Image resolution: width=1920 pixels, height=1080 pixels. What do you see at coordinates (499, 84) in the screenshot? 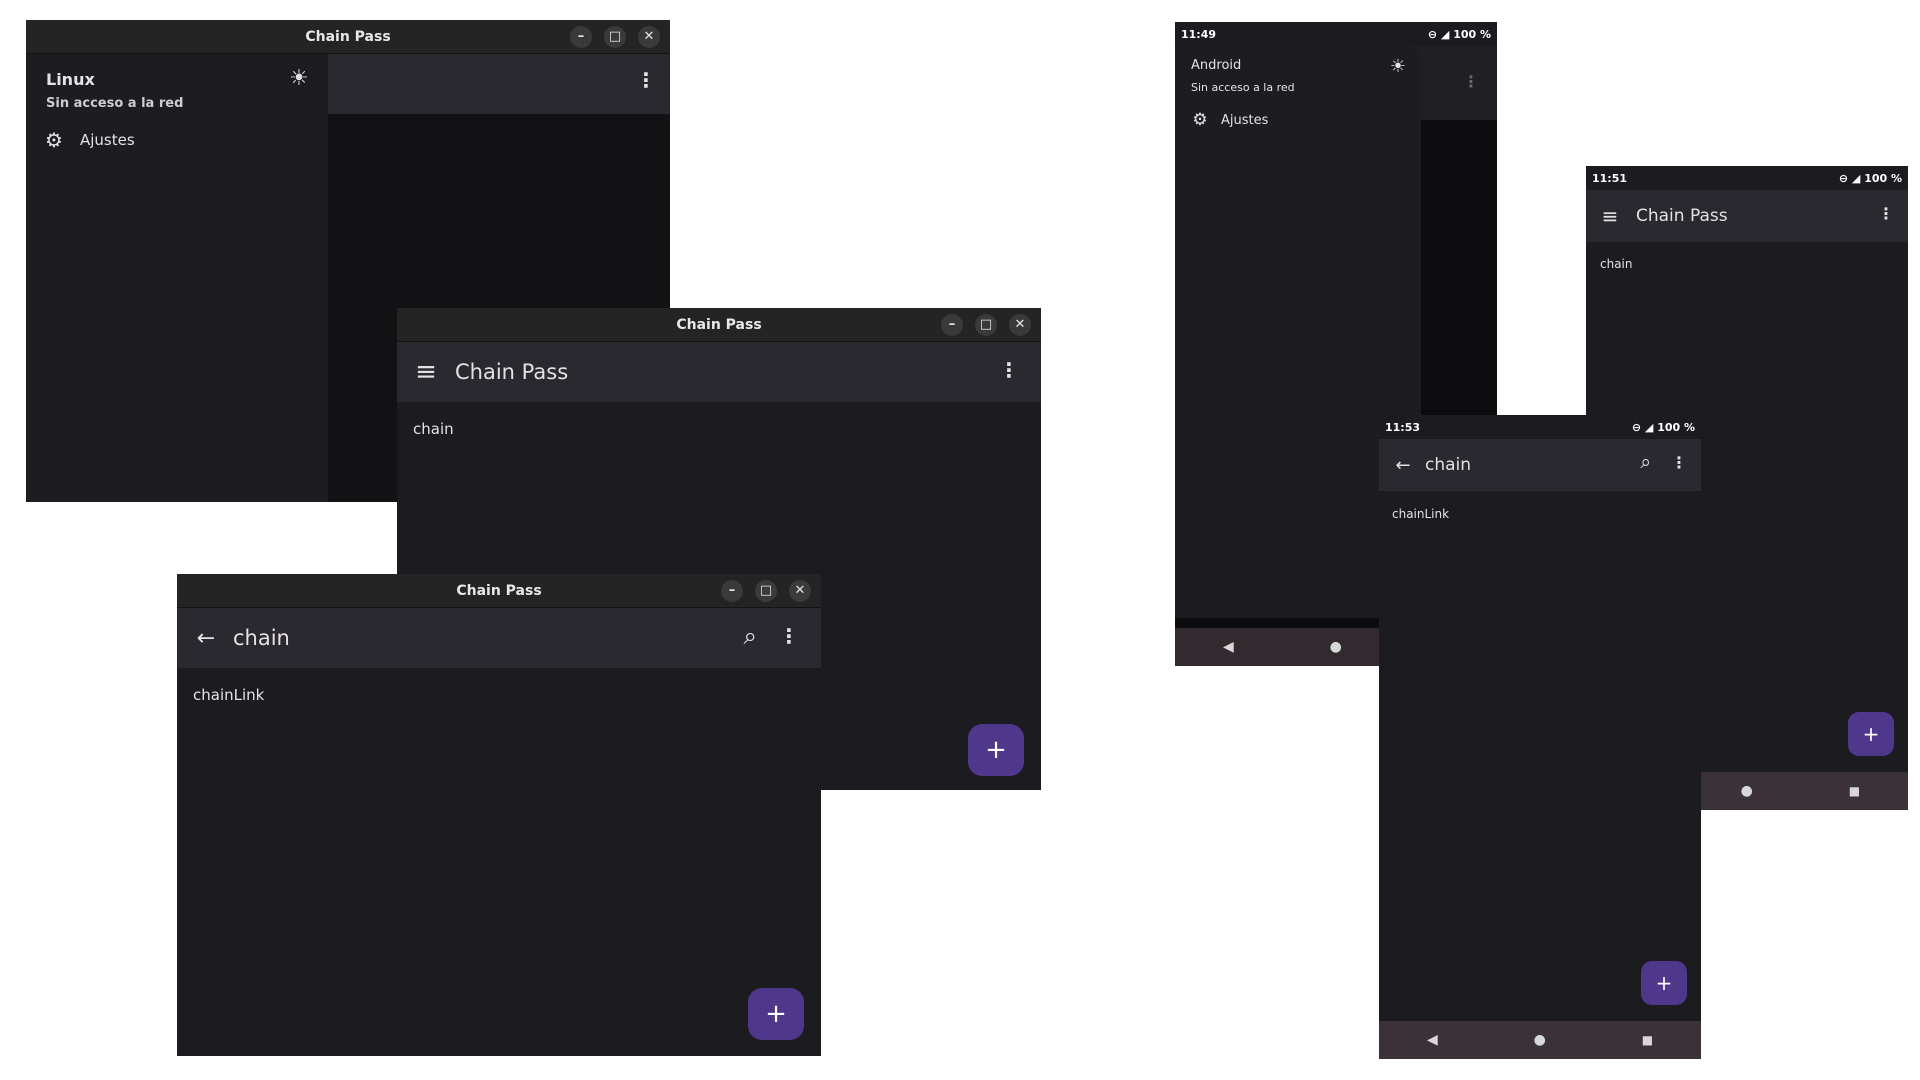
I see `app-bar: ⋮` at bounding box center [499, 84].